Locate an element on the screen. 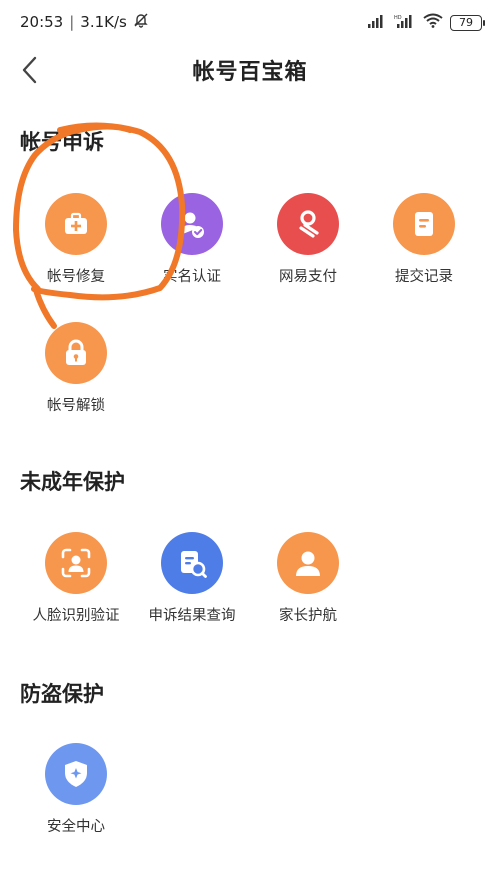 The image size is (500, 888). security-center-tile: 安全中心 is located at coordinates (76, 793).